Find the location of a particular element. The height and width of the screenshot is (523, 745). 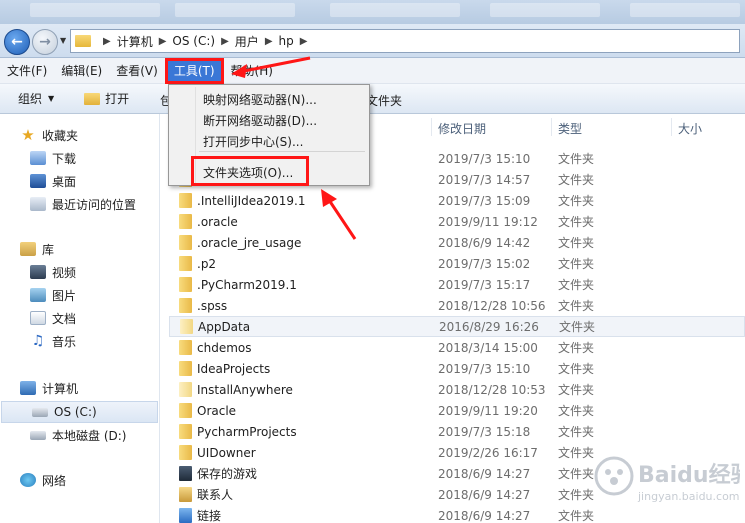

file-row: Oracle 2019/9/11 19:20 文件夹 is located at coordinates (457, 410).